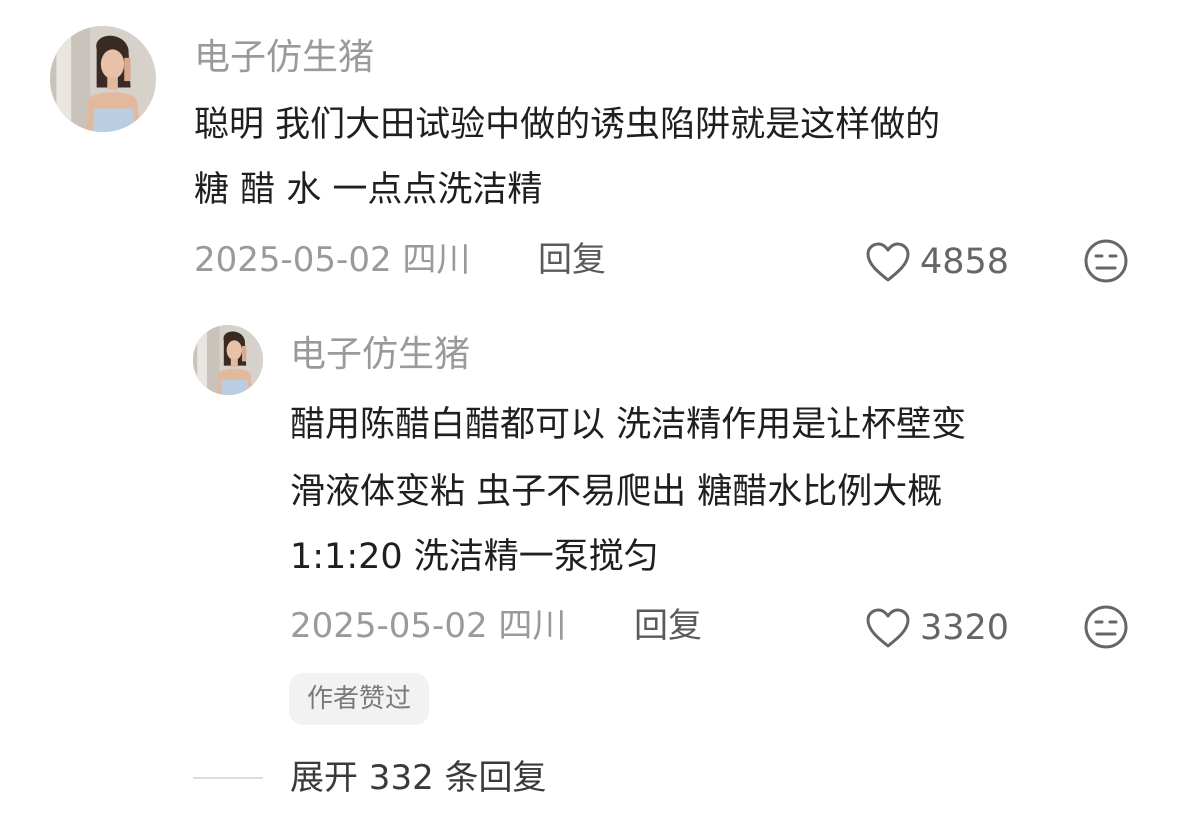  Describe the element at coordinates (567, 125) in the screenshot. I see `comment-text-line-1: 聪明 我们大田试验中做的诱虫陷阱就是这样做的` at that location.